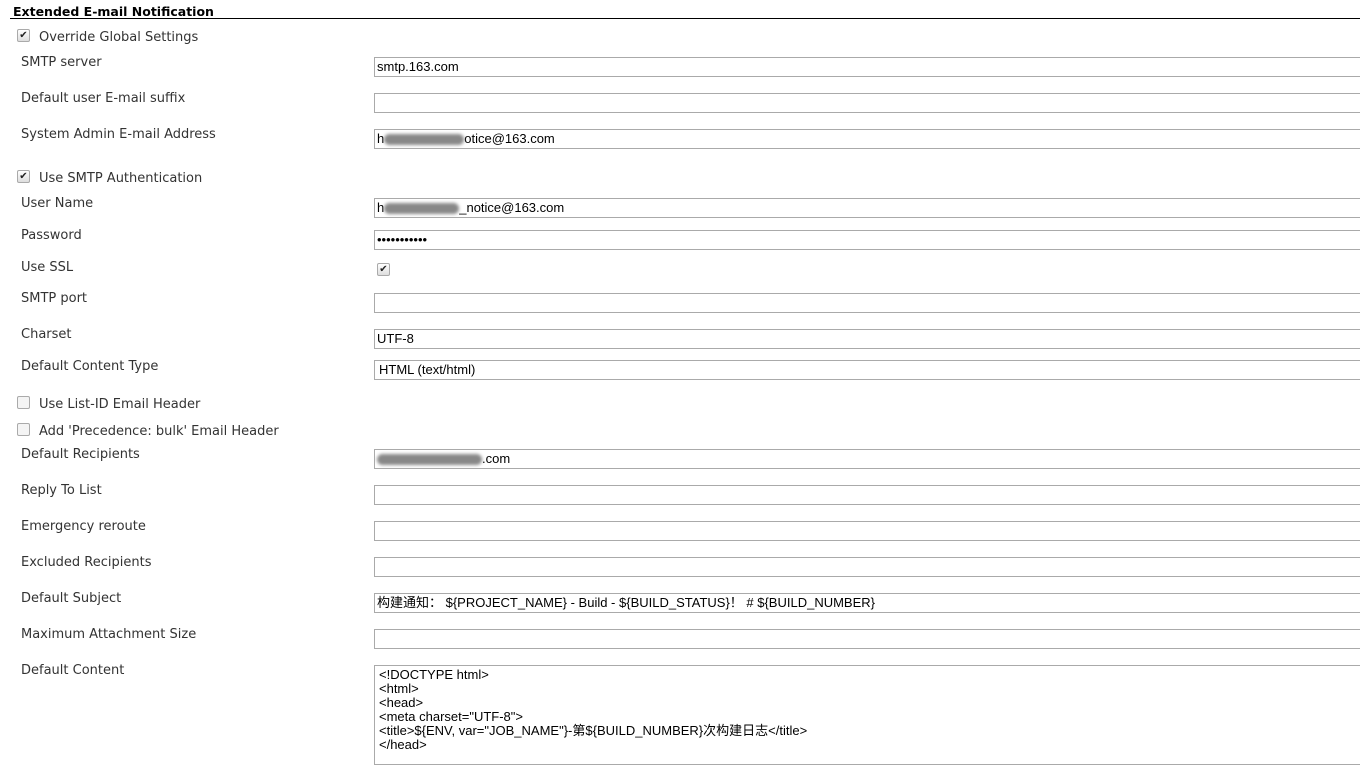  What do you see at coordinates (867, 303) in the screenshot?
I see `smtp-port-input` at bounding box center [867, 303].